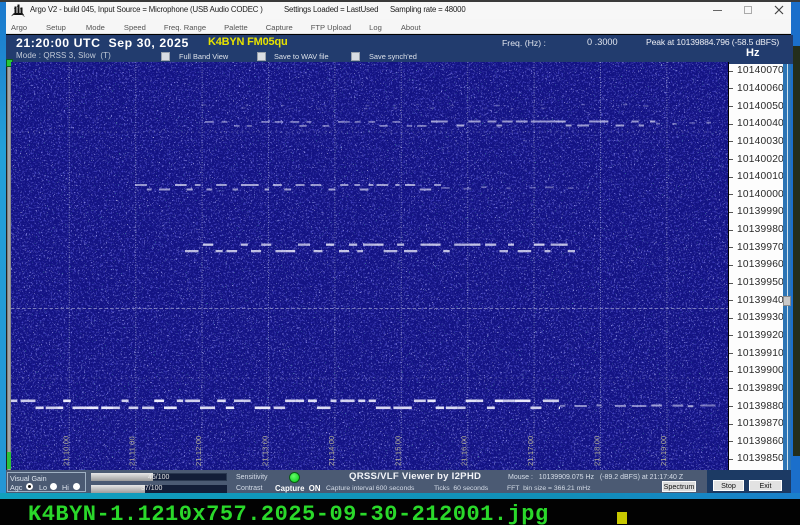 The height and width of the screenshot is (525, 800). I want to click on svg-text: 21:13:00, so click(265, 451).